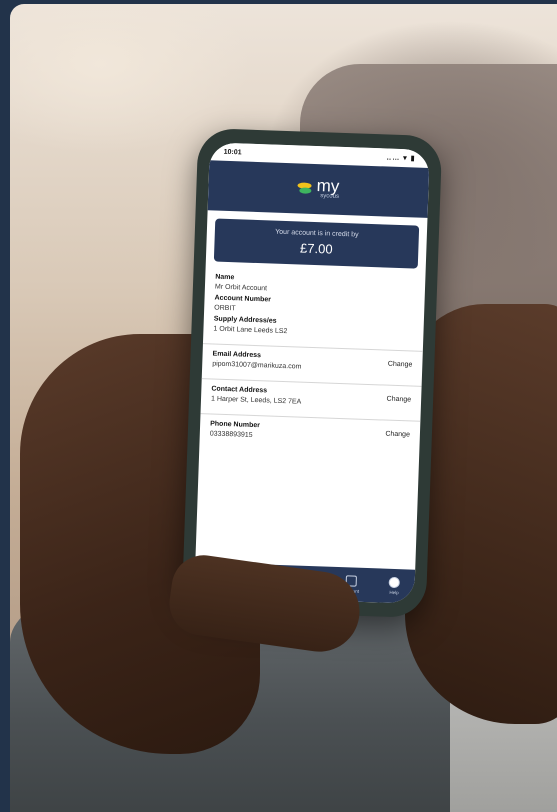 The image size is (557, 812). Describe the element at coordinates (330, 196) in the screenshot. I see `logo-subtext: sycous` at that location.